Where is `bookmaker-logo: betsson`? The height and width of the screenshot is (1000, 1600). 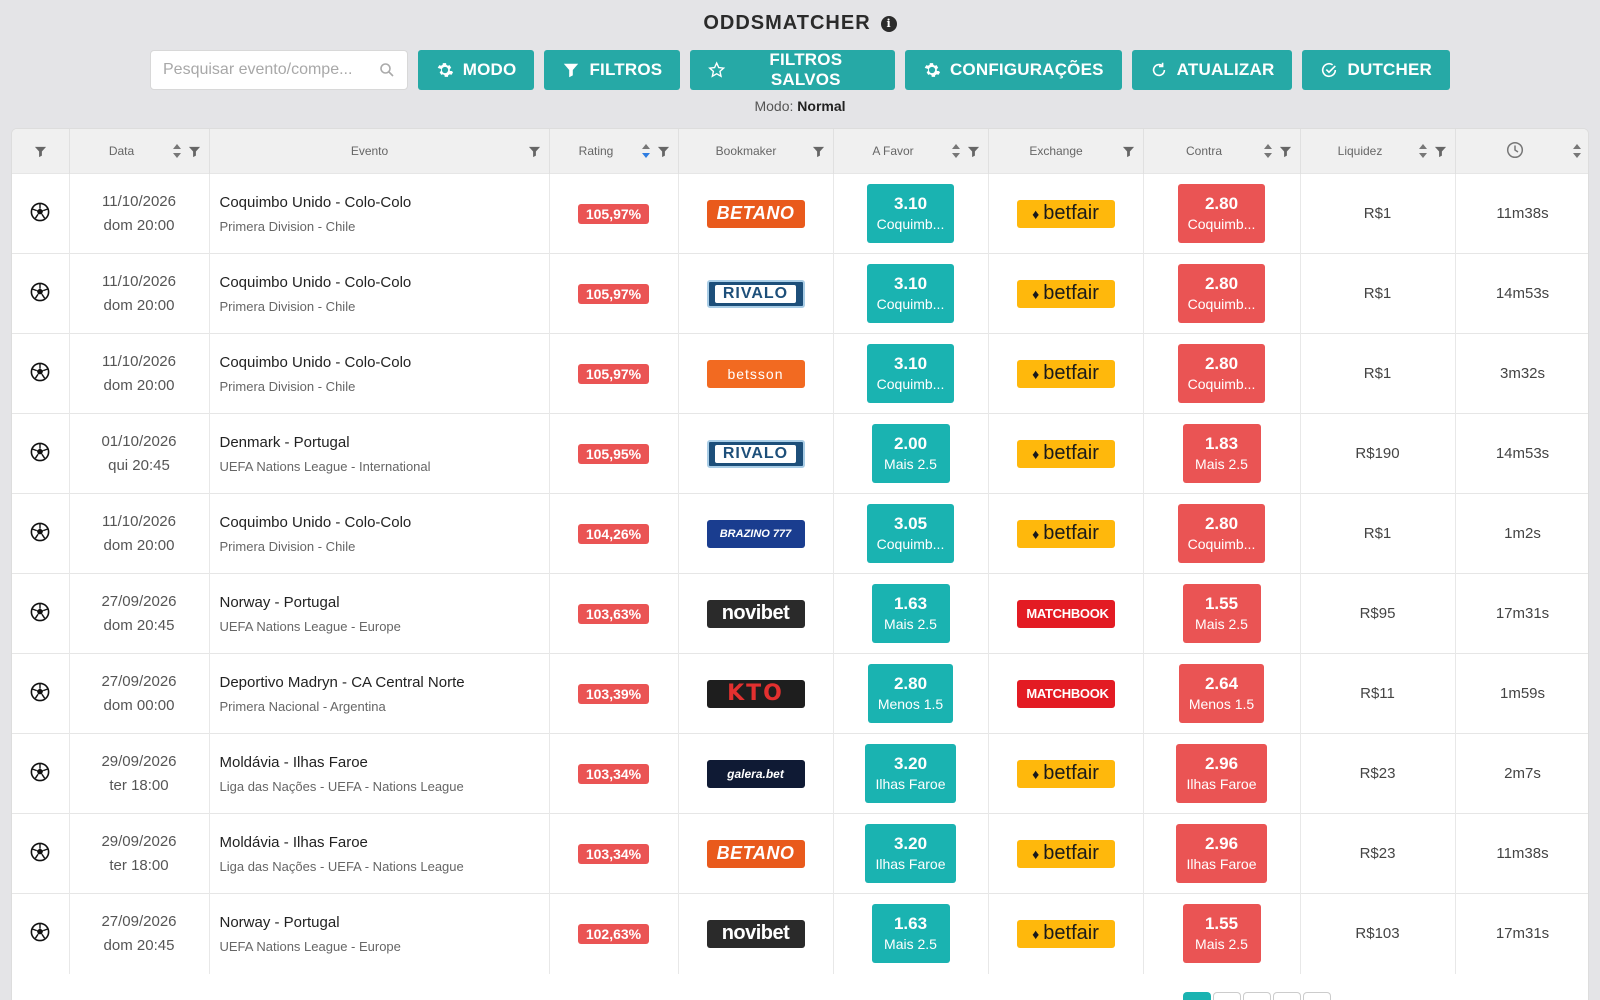 bookmaker-logo: betsson is located at coordinates (755, 373).